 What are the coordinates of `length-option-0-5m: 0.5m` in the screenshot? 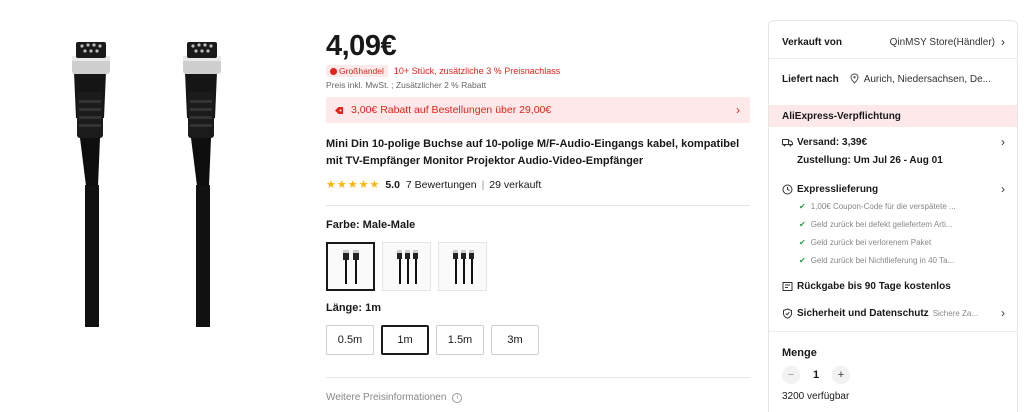 It's located at (350, 340).